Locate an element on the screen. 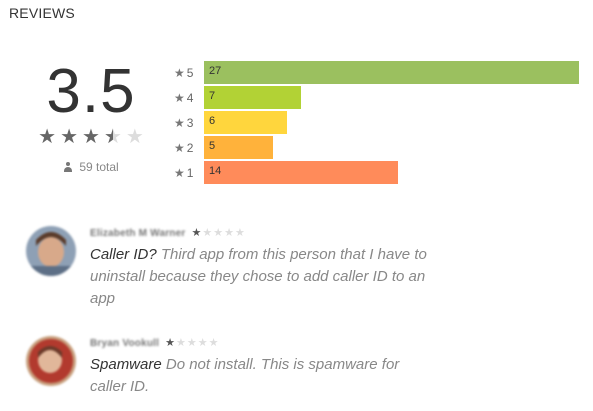 The height and width of the screenshot is (411, 593). histogram-star-level: 1 is located at coordinates (190, 172).